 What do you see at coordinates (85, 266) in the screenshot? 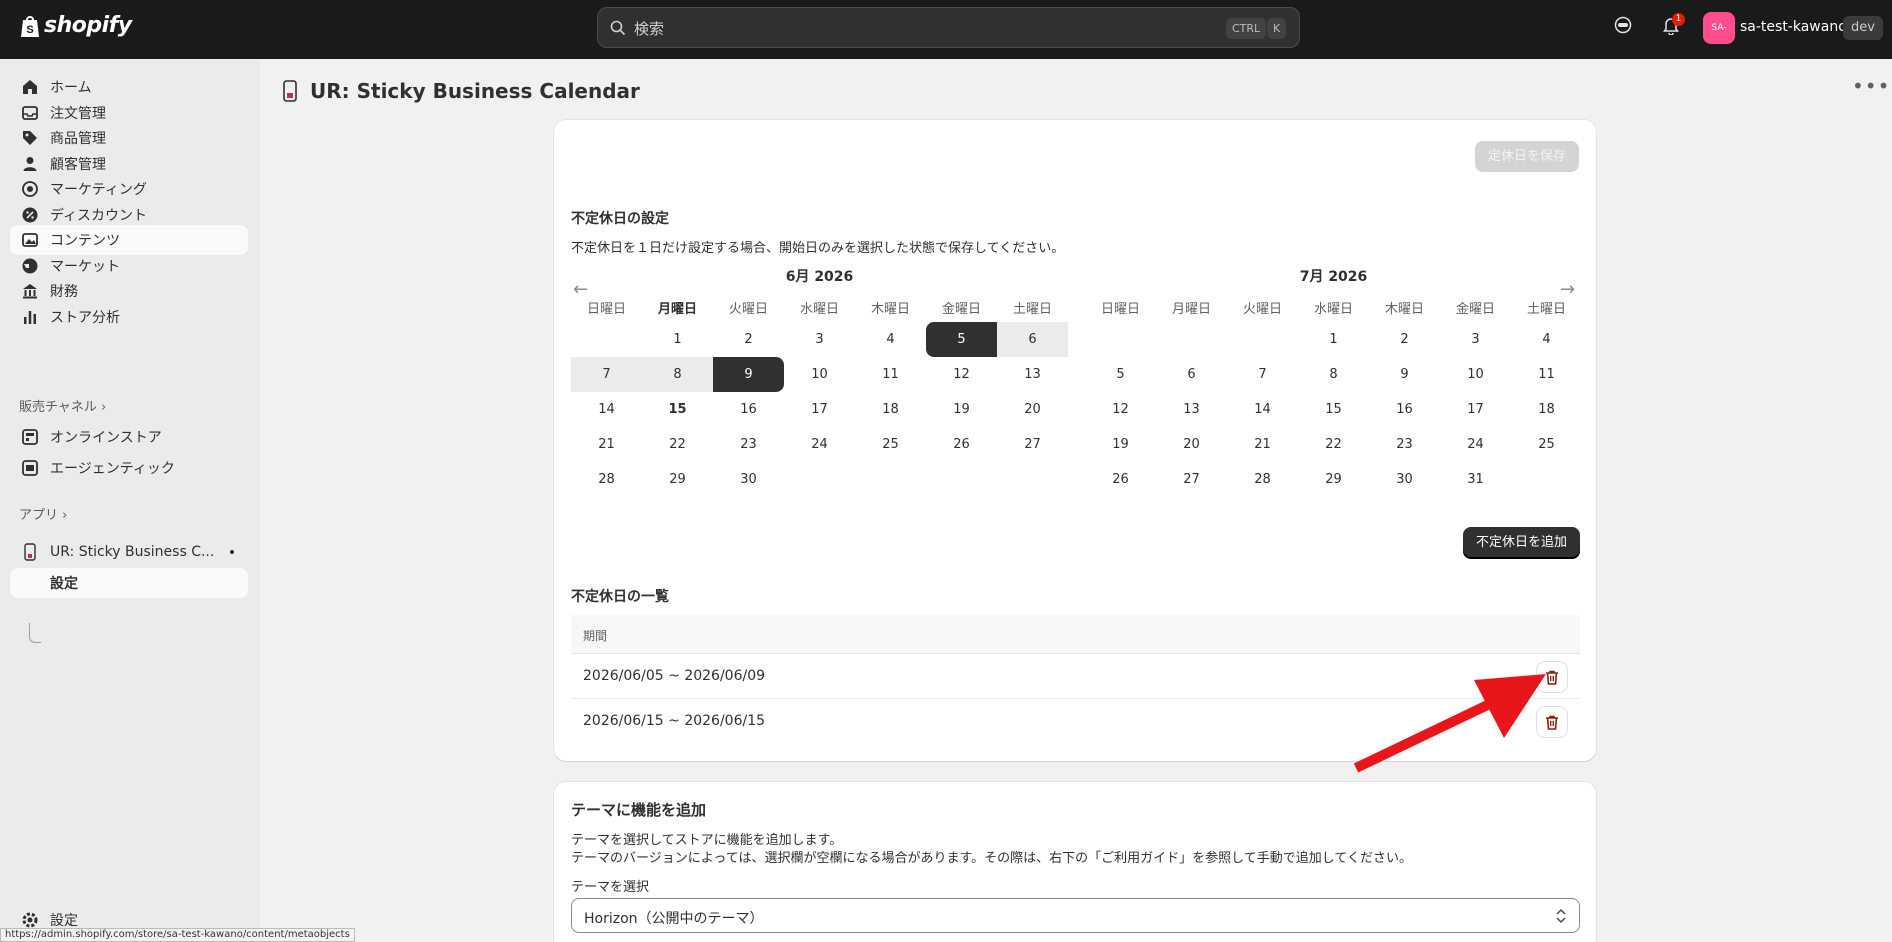
I see `sidebar-item-label: マーケット` at bounding box center [85, 266].